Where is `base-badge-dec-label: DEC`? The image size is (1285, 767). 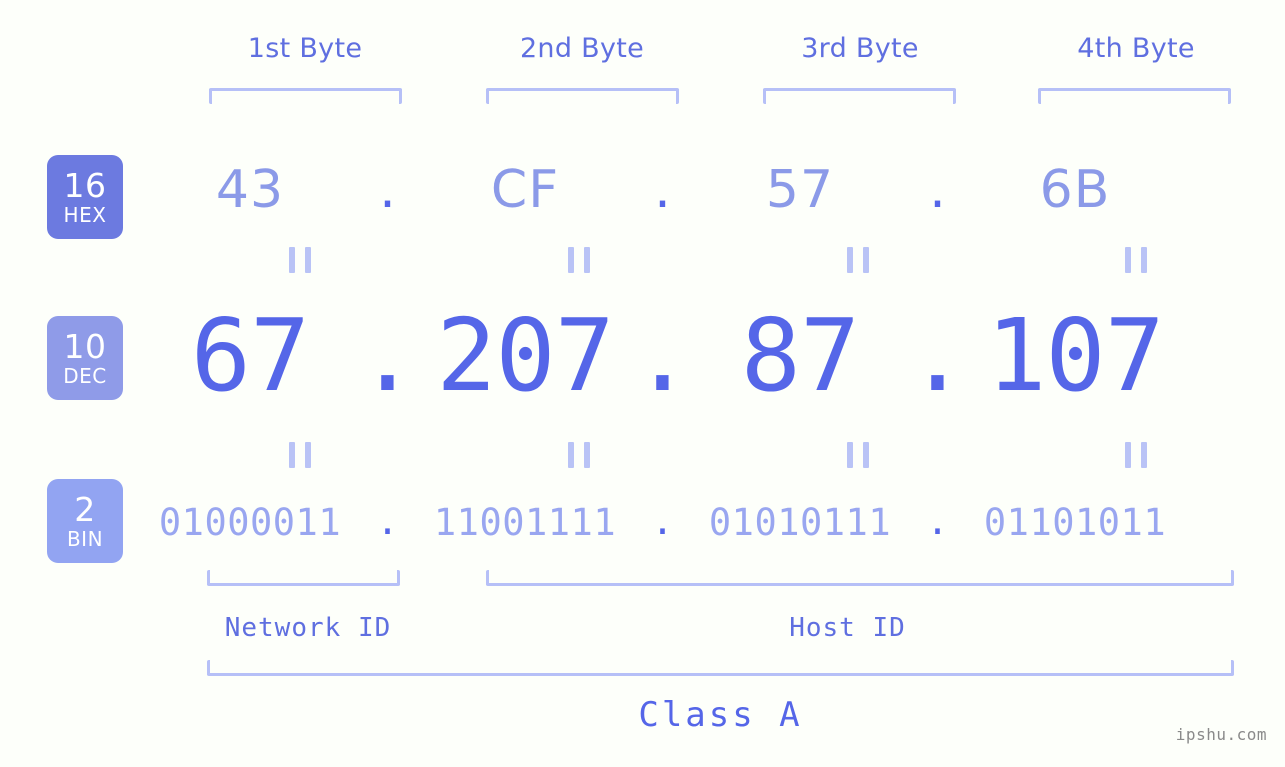
base-badge-dec-label: DEC is located at coordinates (85, 376).